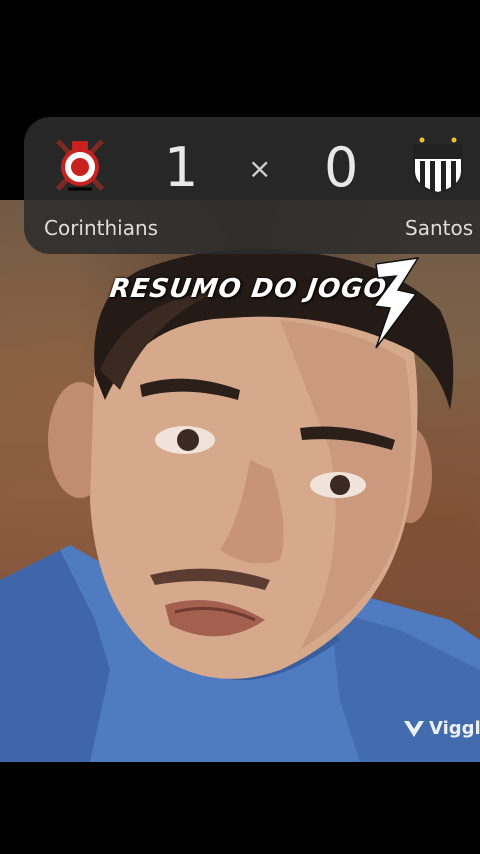 The width and height of the screenshot is (480, 854). What do you see at coordinates (396, 303) in the screenshot?
I see `lightning-3-logo-icon` at bounding box center [396, 303].